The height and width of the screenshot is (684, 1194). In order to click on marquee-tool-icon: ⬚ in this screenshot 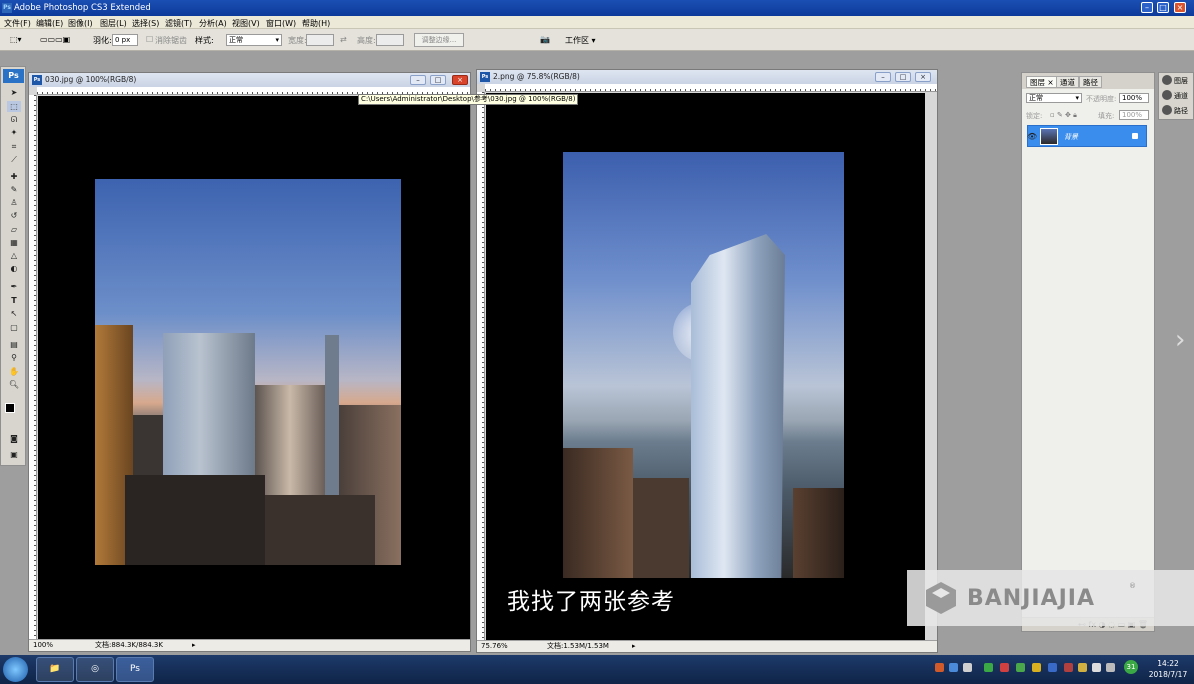, I will do `click(14, 106)`.